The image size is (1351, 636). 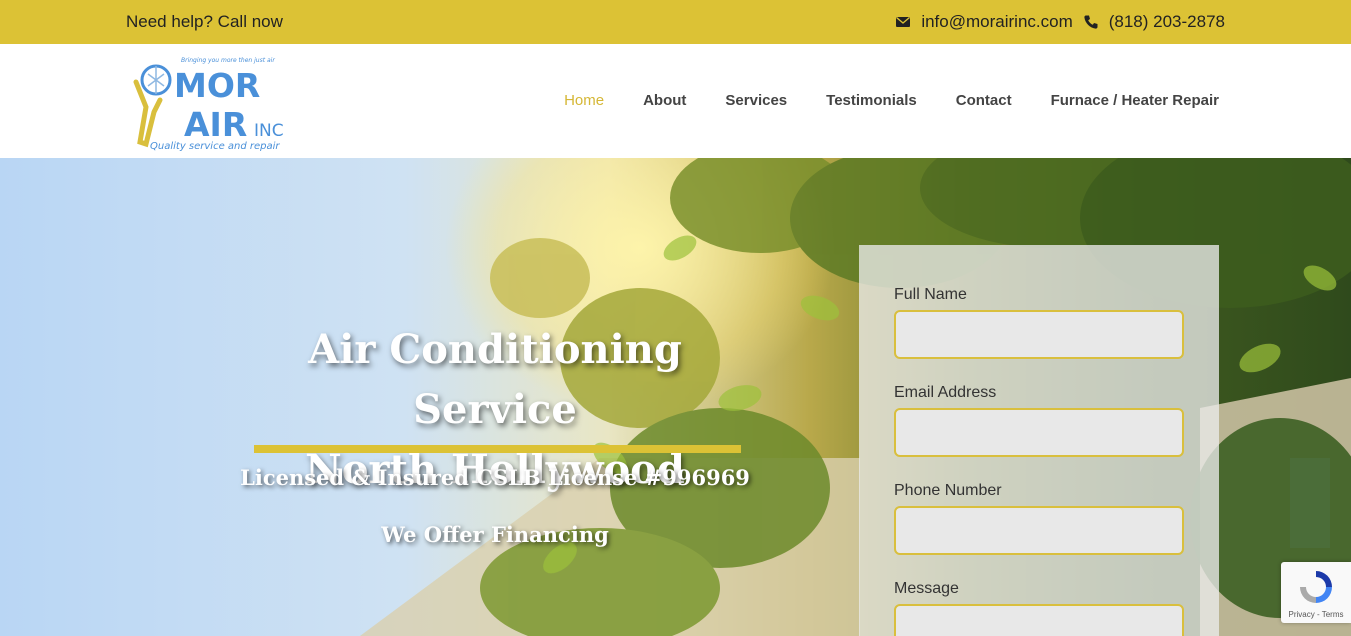 I want to click on hero-divider, so click(x=497, y=449).